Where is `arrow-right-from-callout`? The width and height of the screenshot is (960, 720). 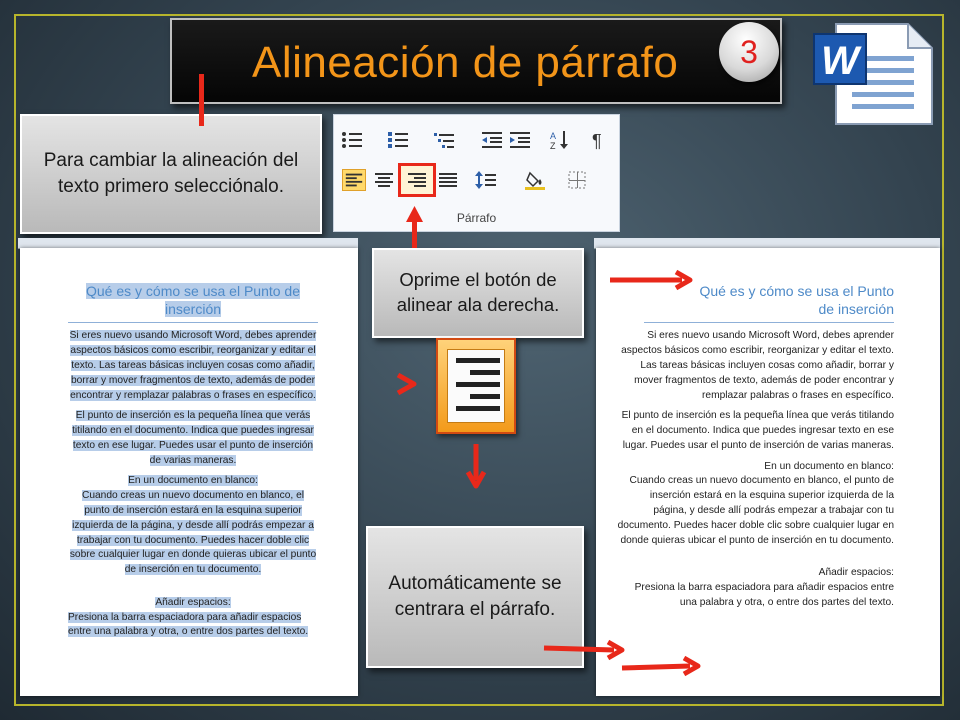
arrow-right-from-callout is located at coordinates (584, 650).